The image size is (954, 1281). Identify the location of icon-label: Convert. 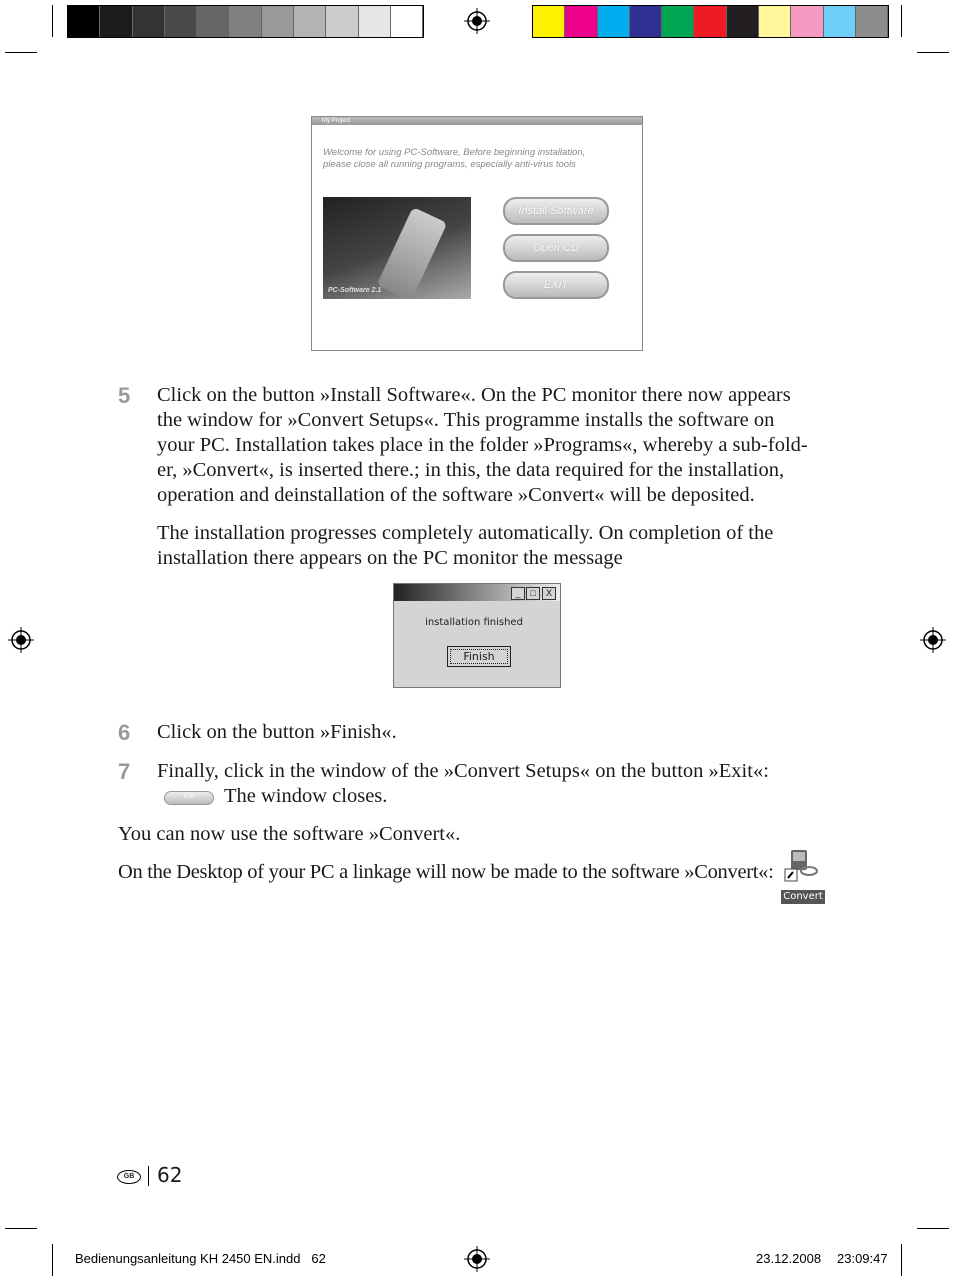
(803, 897).